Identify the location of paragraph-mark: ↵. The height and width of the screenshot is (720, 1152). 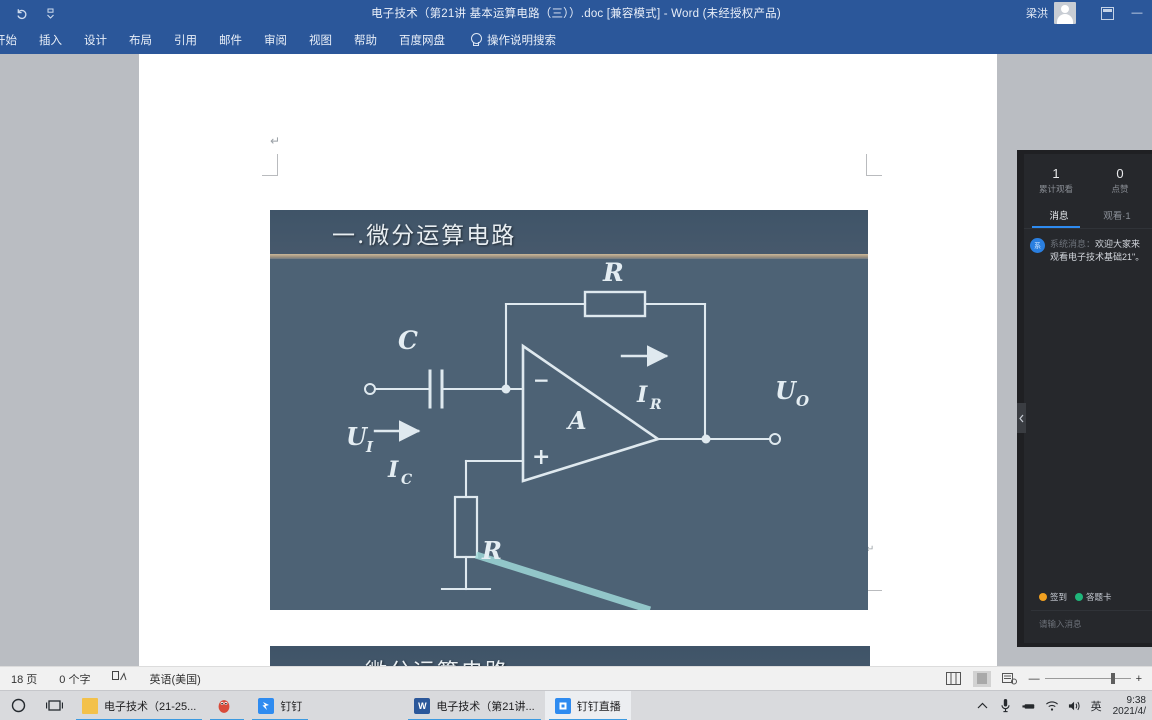
(275, 141).